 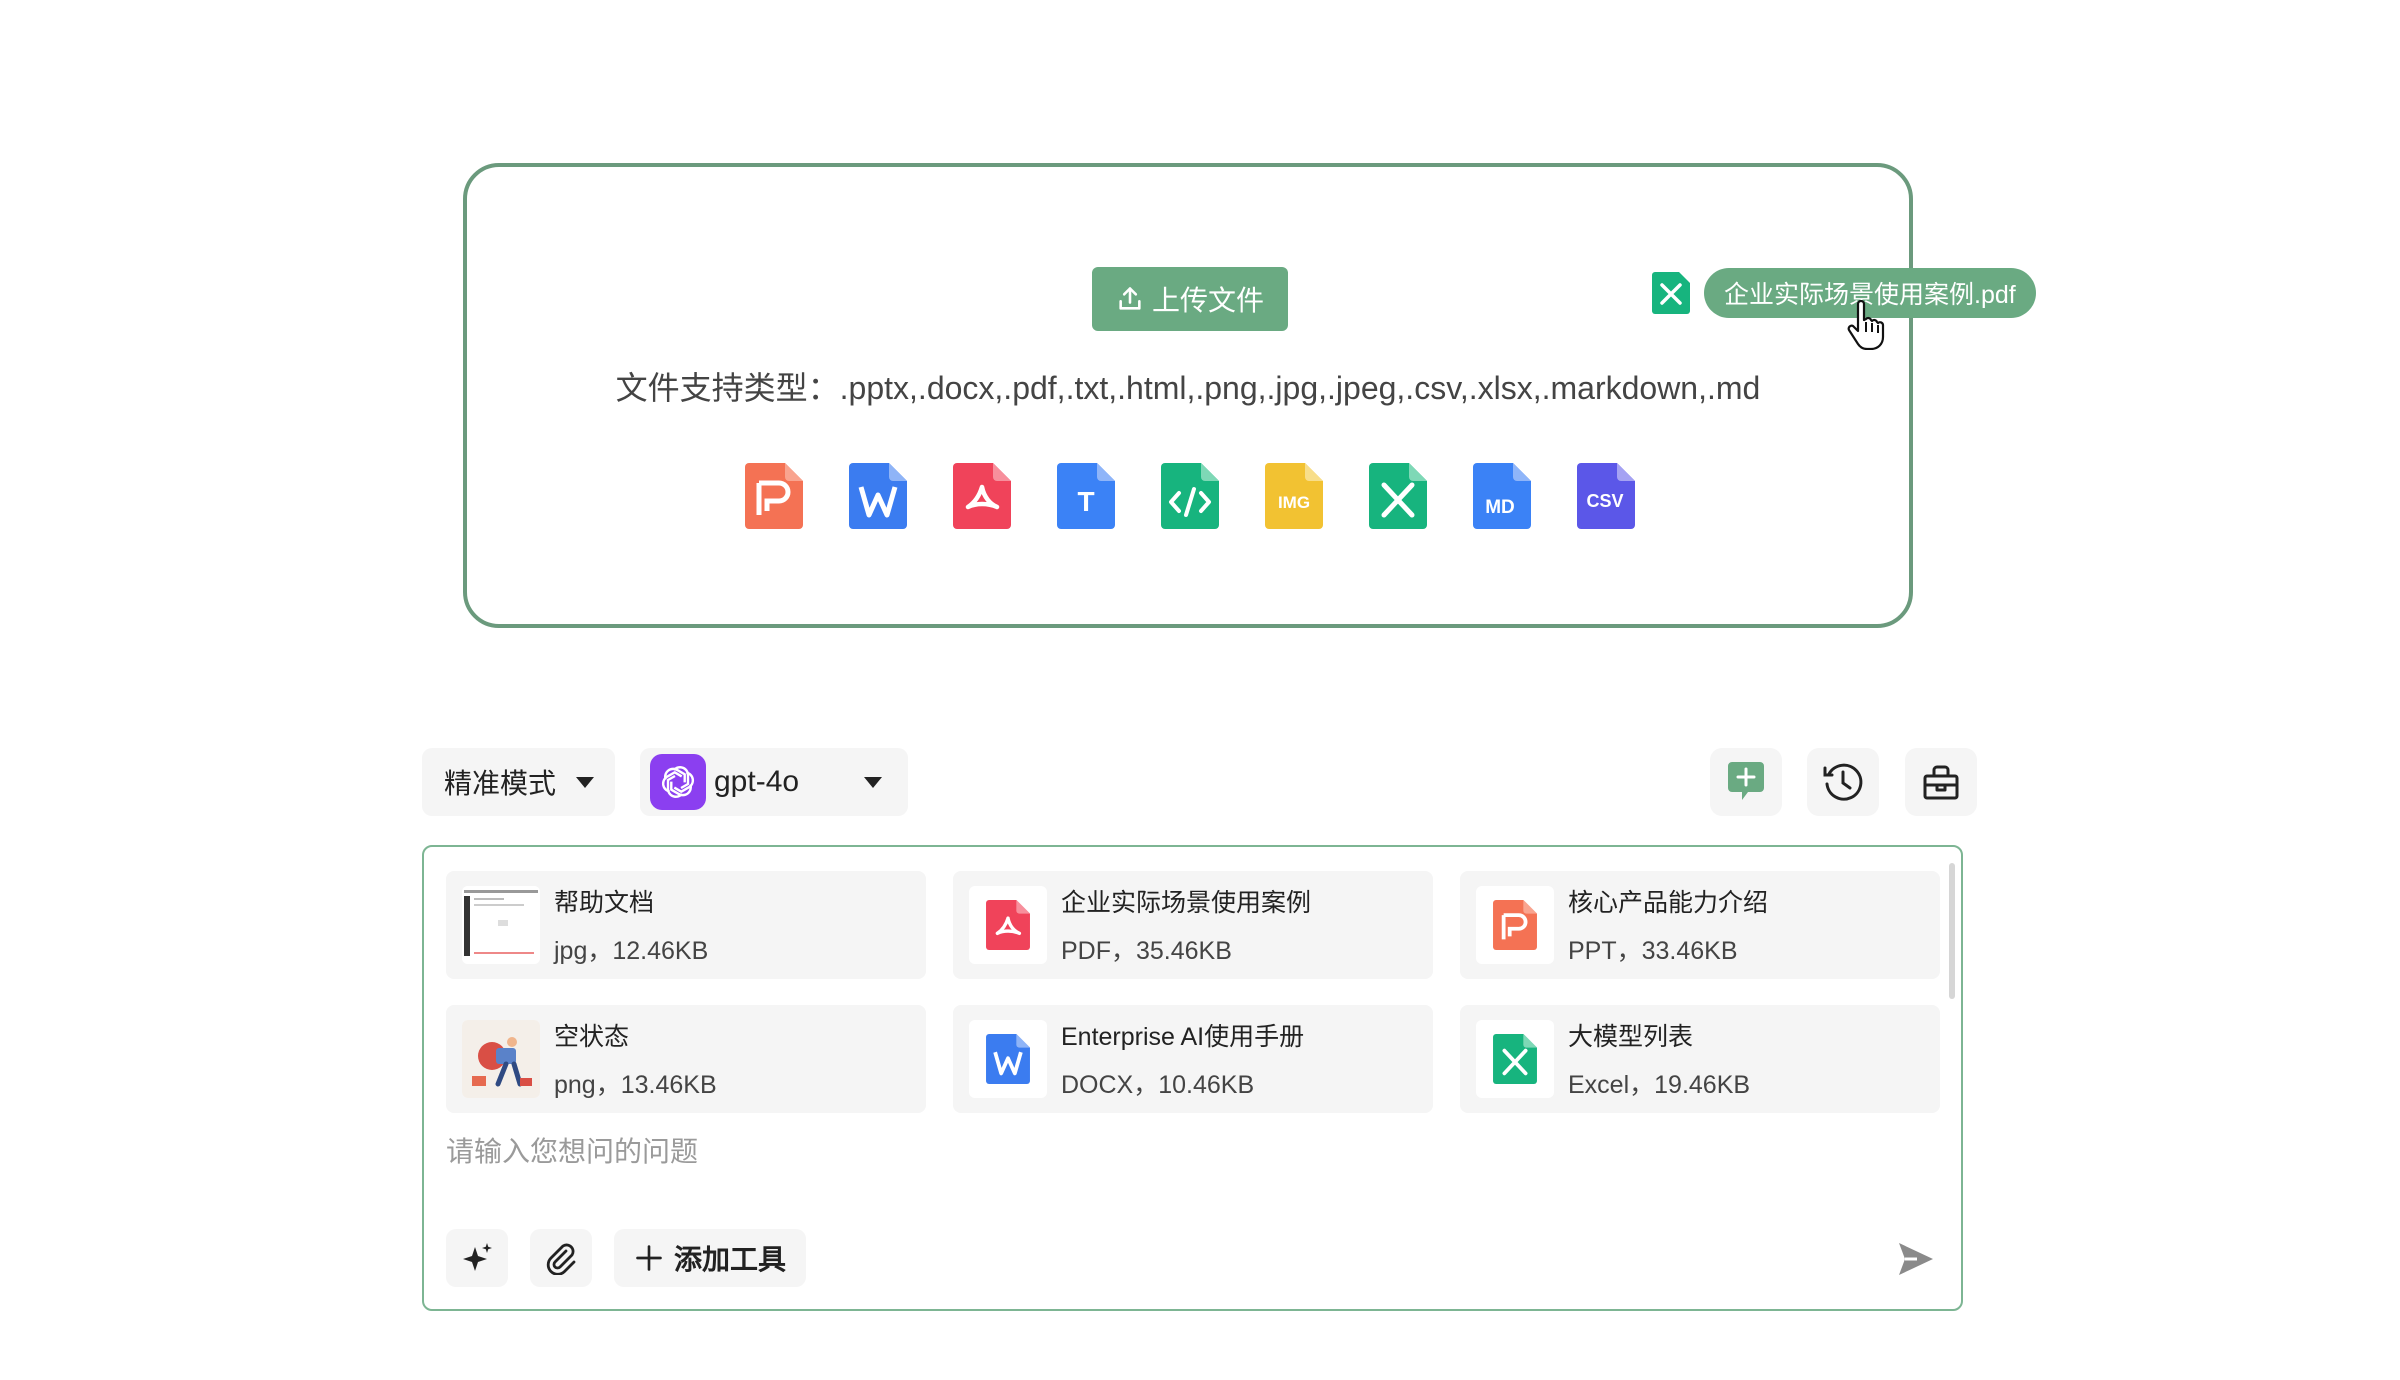 What do you see at coordinates (1207, 300) in the screenshot?
I see `upload-button-label: 上传文件` at bounding box center [1207, 300].